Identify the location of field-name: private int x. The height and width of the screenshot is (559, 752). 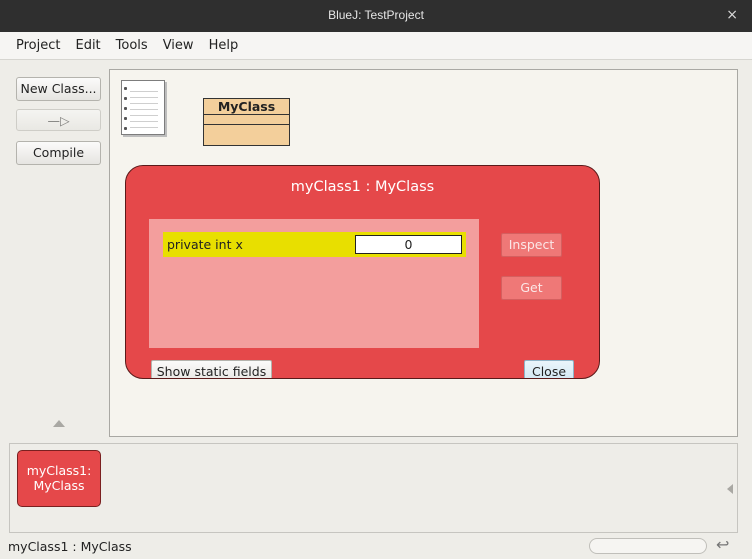
(205, 244).